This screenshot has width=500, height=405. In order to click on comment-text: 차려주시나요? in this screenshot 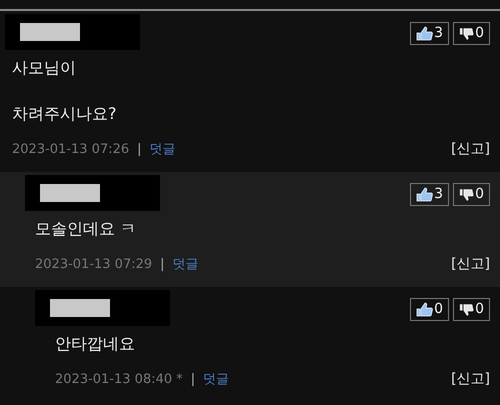, I will do `click(65, 114)`.